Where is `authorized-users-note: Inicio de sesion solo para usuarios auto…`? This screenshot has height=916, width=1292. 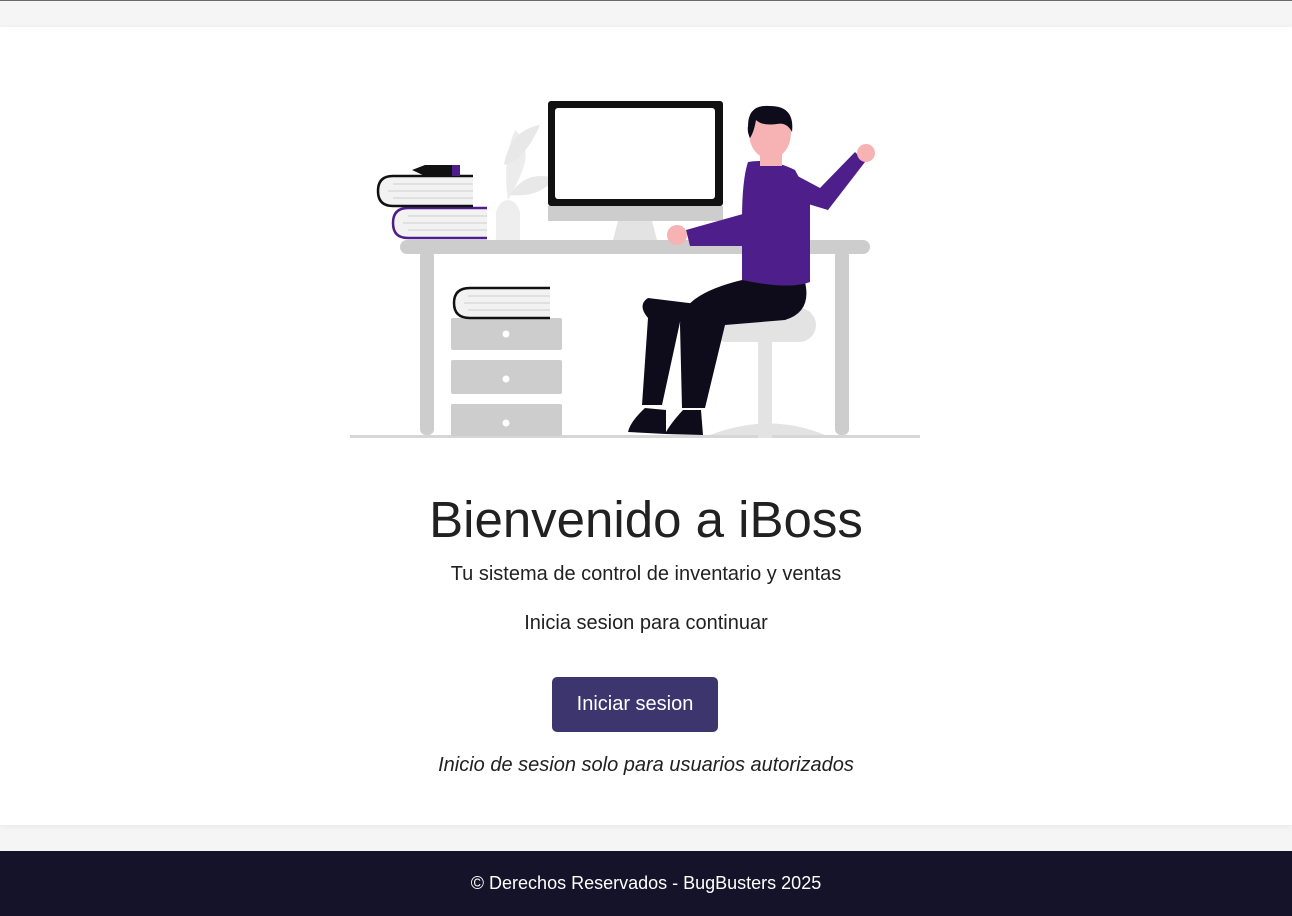
authorized-users-note: Inicio de sesion solo para usuarios auto… is located at coordinates (646, 765).